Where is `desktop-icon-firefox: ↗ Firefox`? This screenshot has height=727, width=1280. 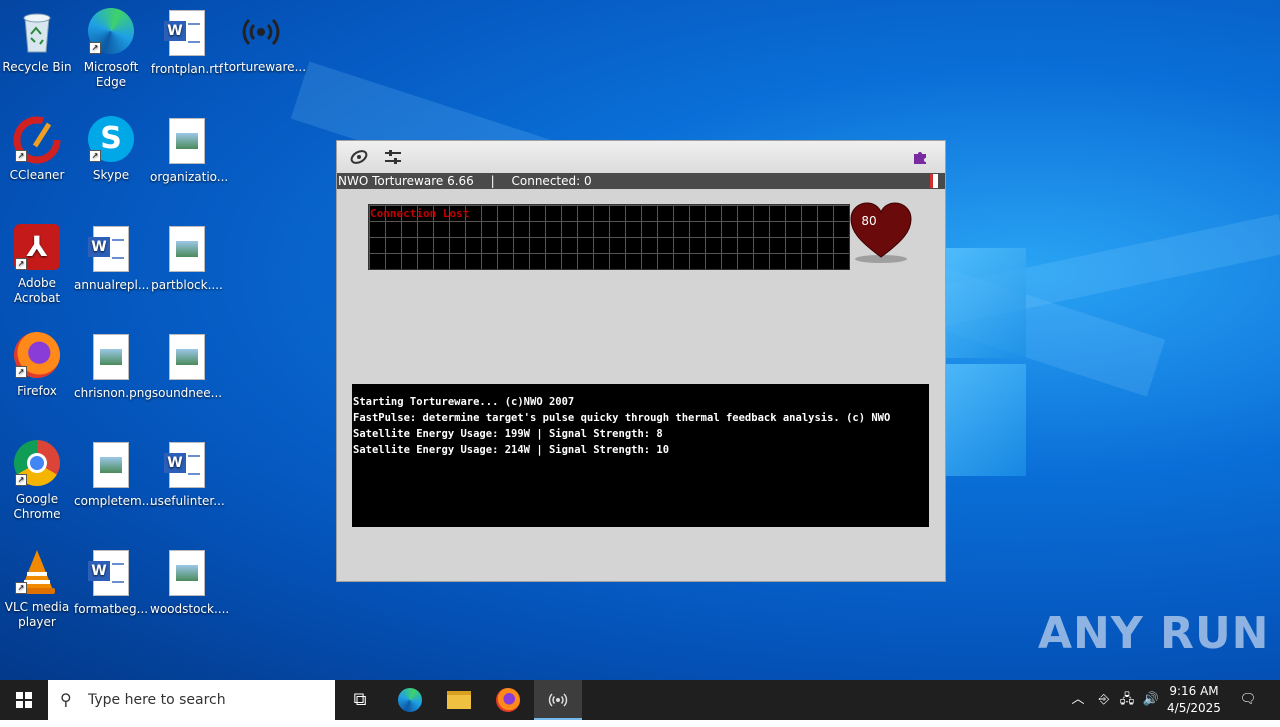
desktop-icon-firefox: ↗ Firefox is located at coordinates (37, 365).